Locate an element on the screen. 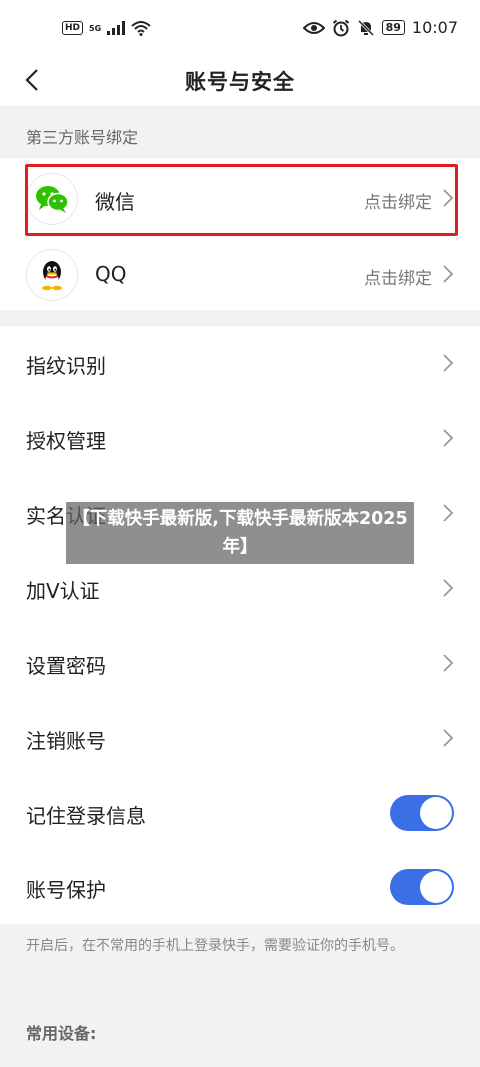 This screenshot has height=1067, width=480. common-devices-header: 常用设备: is located at coordinates (61, 1033).